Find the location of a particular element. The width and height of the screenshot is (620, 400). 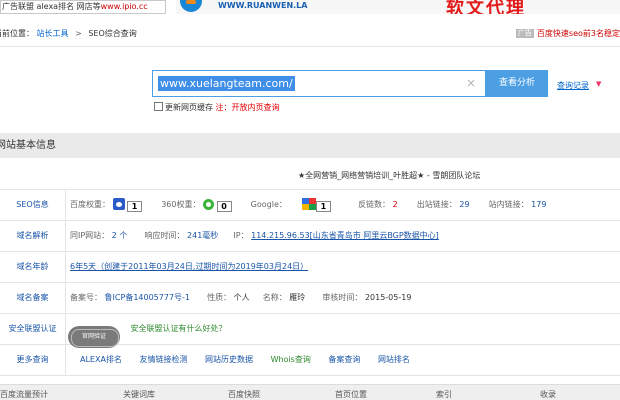

icp-name-label: 名称： is located at coordinates (274, 297).